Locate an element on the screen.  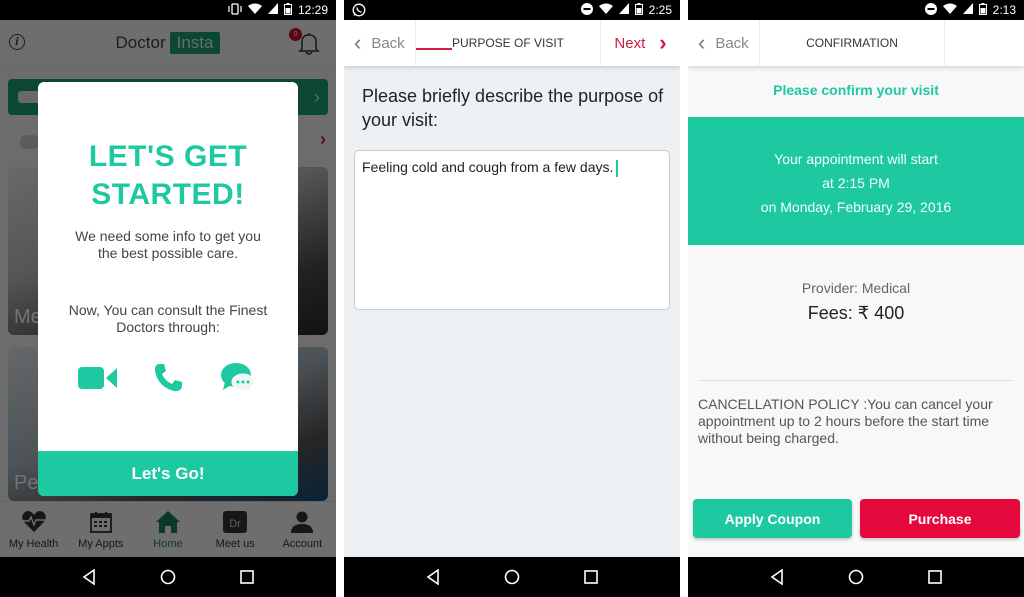
status-bar: 2:13 is located at coordinates (856, 10).